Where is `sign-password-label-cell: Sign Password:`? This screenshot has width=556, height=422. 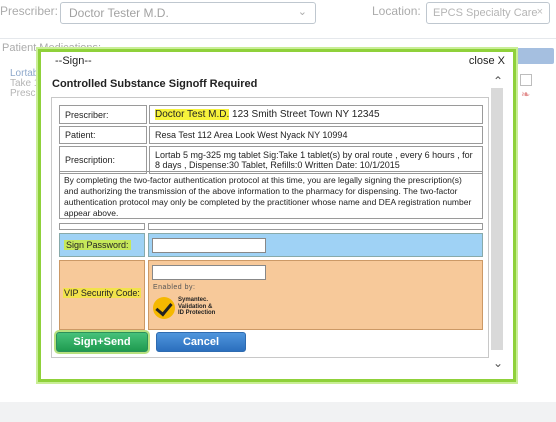
sign-password-label-cell: Sign Password: is located at coordinates (102, 245).